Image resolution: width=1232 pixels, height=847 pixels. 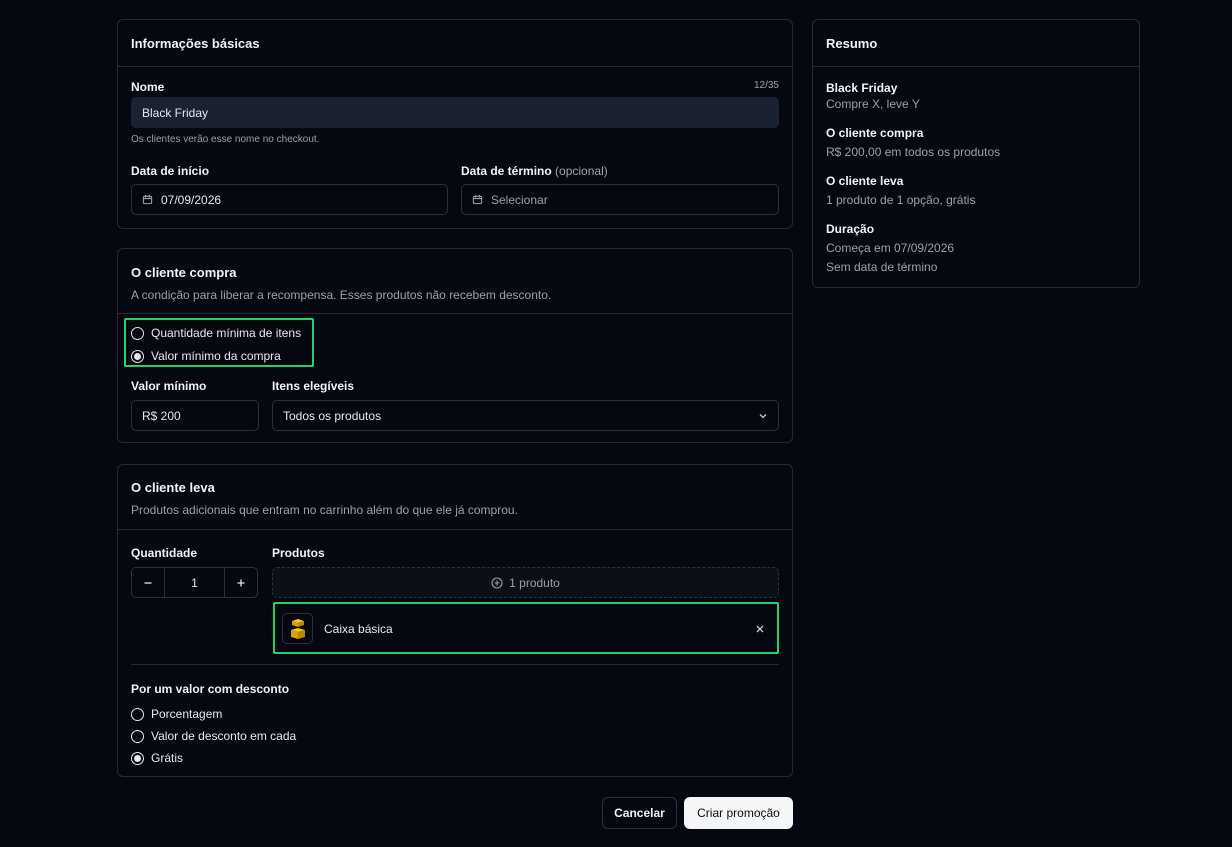 What do you see at coordinates (173, 487) in the screenshot?
I see `customer-gets-title: O cliente leva` at bounding box center [173, 487].